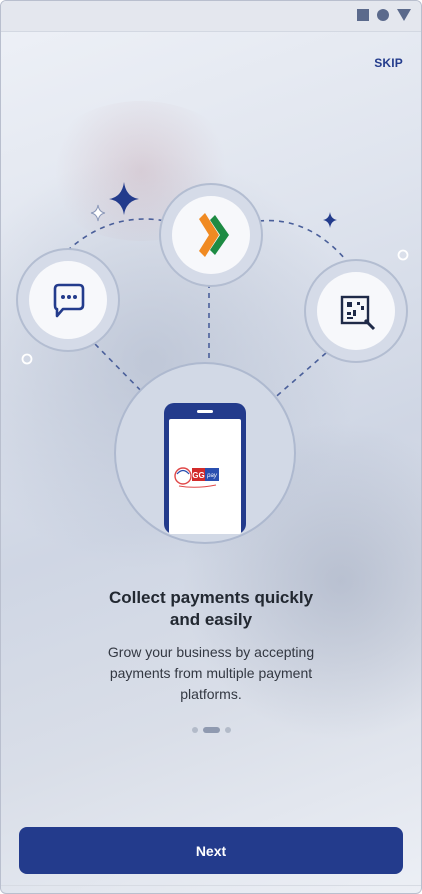 Image resolution: width=422 pixels, height=894 pixels. What do you see at coordinates (211, 652) in the screenshot?
I see `description-line: Grow your business by accepting` at bounding box center [211, 652].